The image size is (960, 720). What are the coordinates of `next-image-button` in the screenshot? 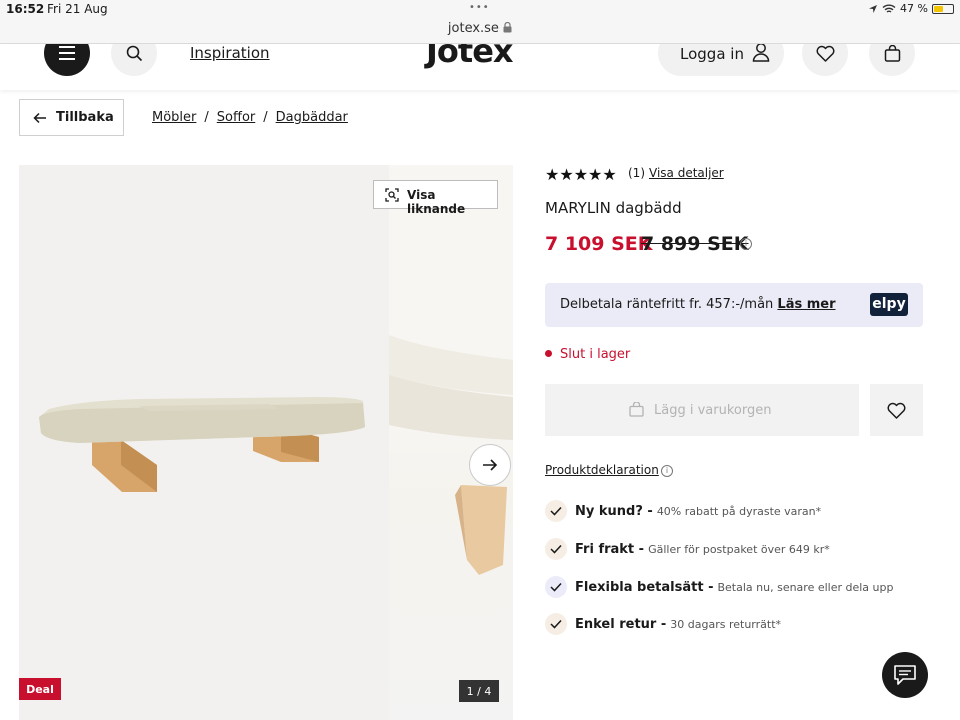 It's located at (490, 465).